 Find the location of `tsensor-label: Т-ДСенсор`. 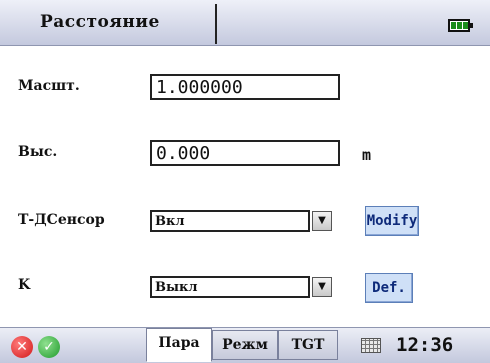

tsensor-label: Т-ДСенсор is located at coordinates (61, 220).